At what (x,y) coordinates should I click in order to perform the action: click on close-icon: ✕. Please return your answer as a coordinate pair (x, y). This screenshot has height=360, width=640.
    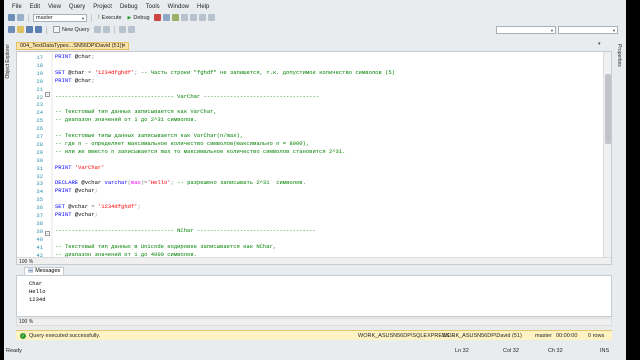
    Looking at the image, I should click on (124, 46).